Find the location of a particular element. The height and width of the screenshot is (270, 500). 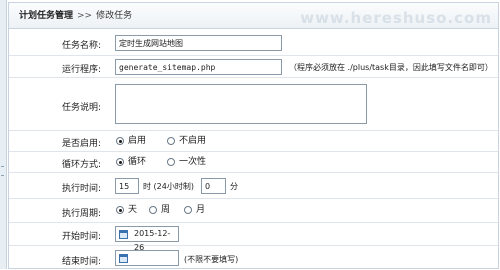

loop-option-once-label: 一次性 is located at coordinates (193, 162).